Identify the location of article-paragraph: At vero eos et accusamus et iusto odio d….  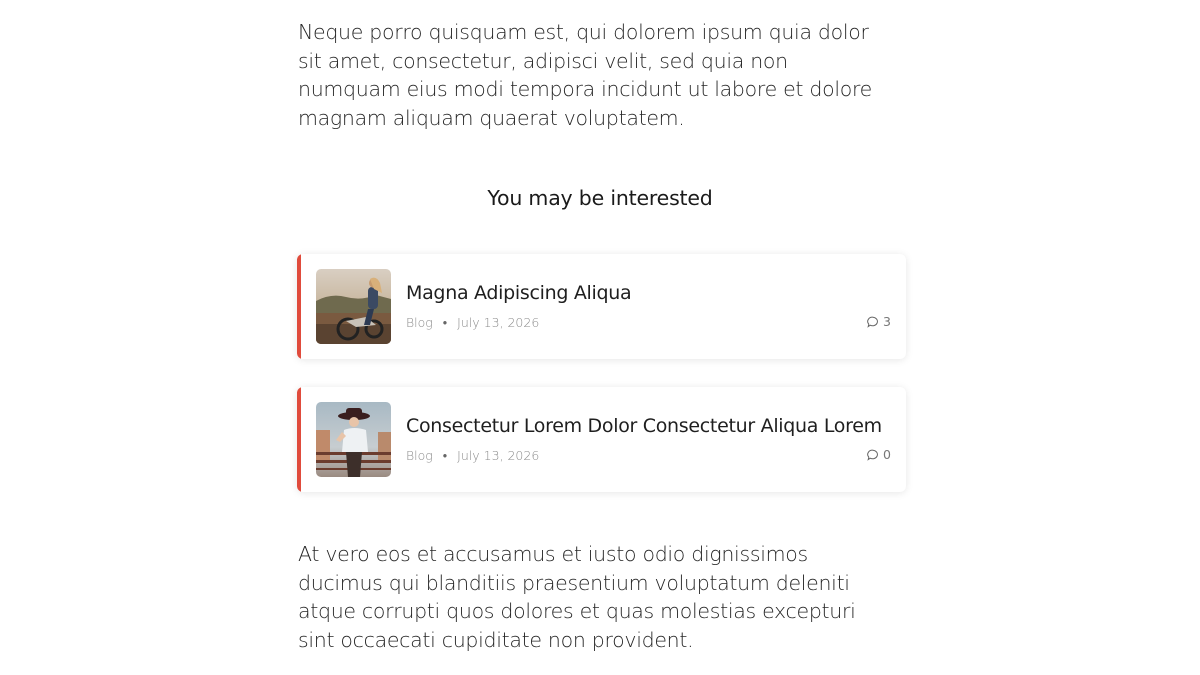
(577, 597).